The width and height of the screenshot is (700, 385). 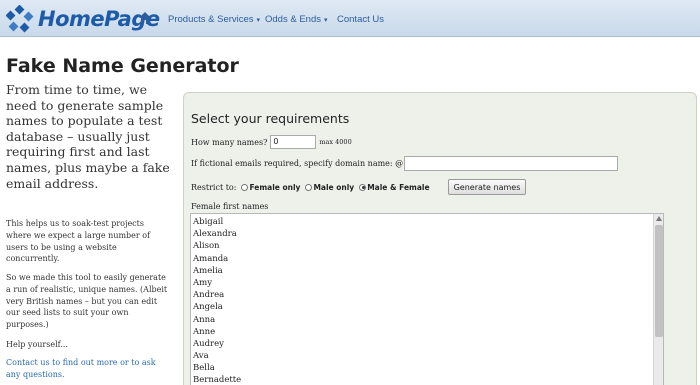 I want to click on list-item: Bella, so click(x=204, y=368).